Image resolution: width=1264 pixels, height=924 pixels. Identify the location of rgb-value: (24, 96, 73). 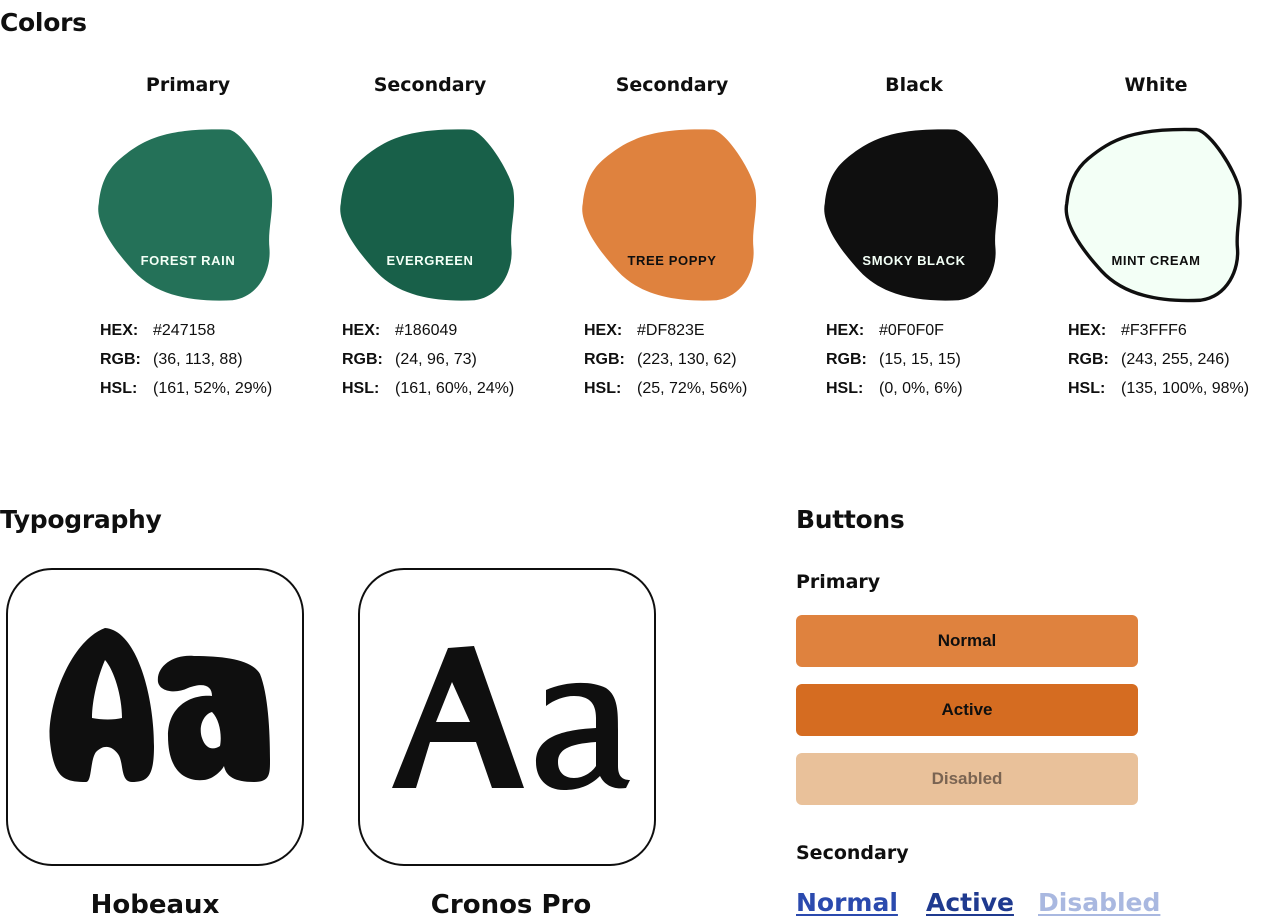
(436, 359).